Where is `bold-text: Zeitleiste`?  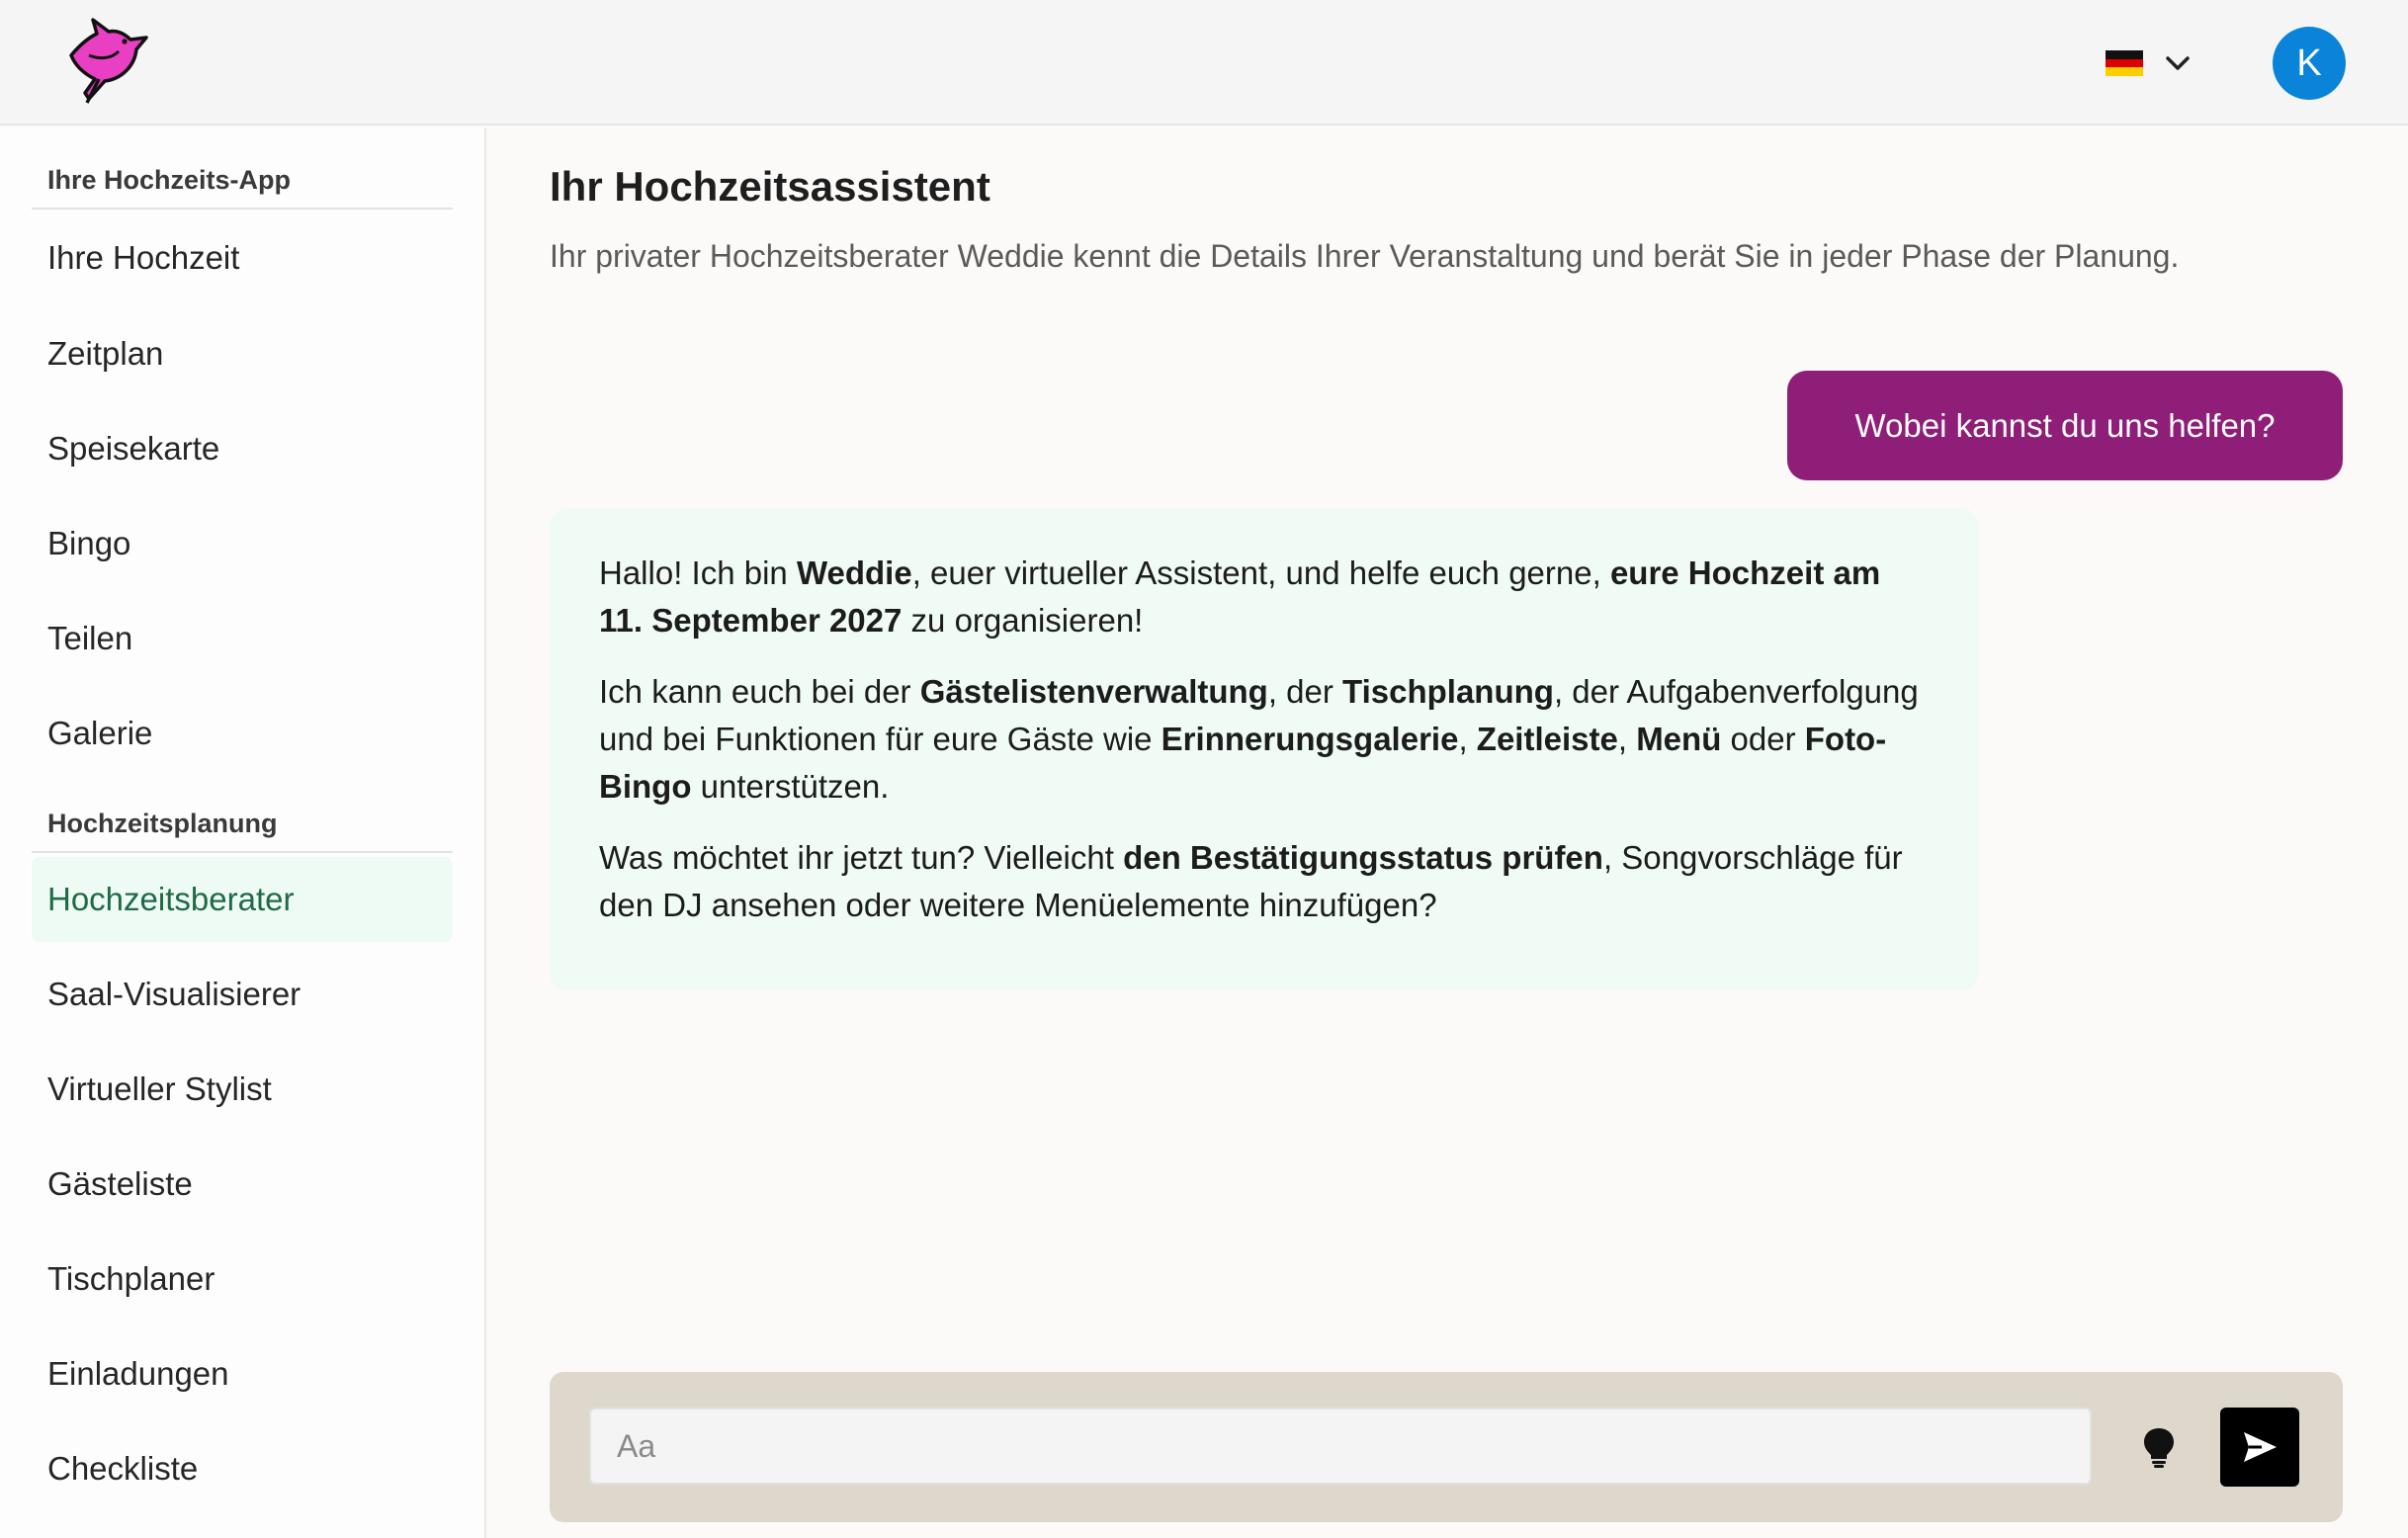 bold-text: Zeitleiste is located at coordinates (1547, 739).